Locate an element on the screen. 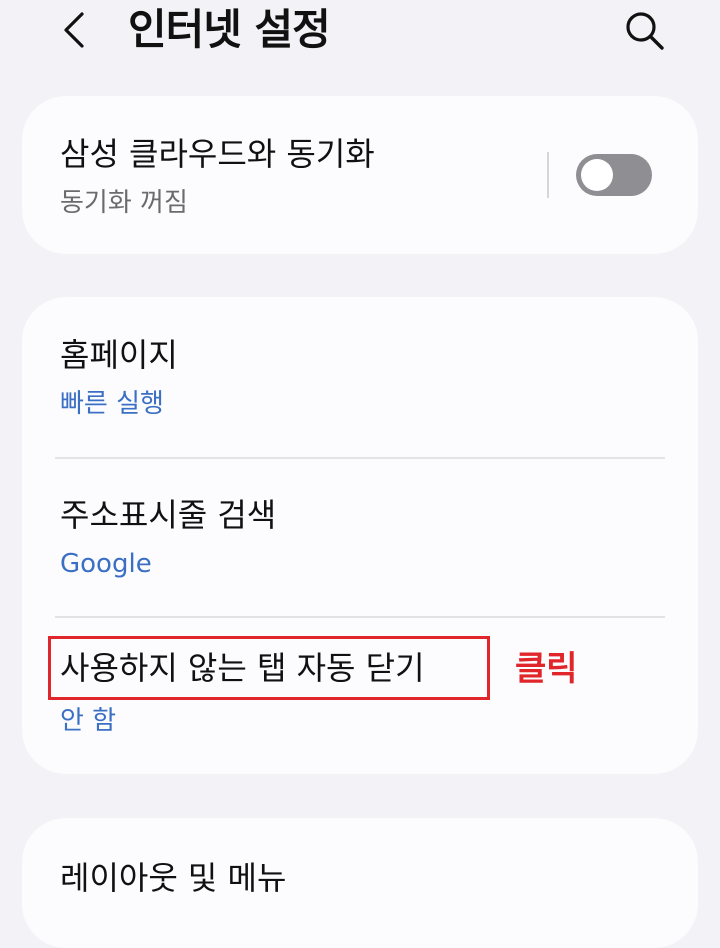  sync-title: 삼성 클라우드와 동기화 is located at coordinates (217, 154).